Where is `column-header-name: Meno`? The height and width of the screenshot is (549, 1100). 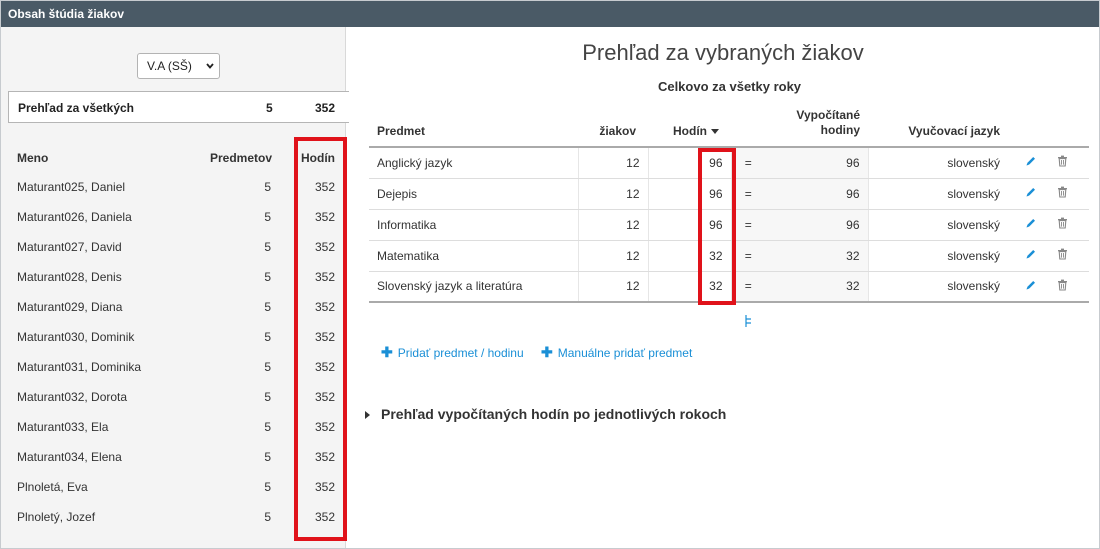
column-header-name: Meno is located at coordinates (32, 158).